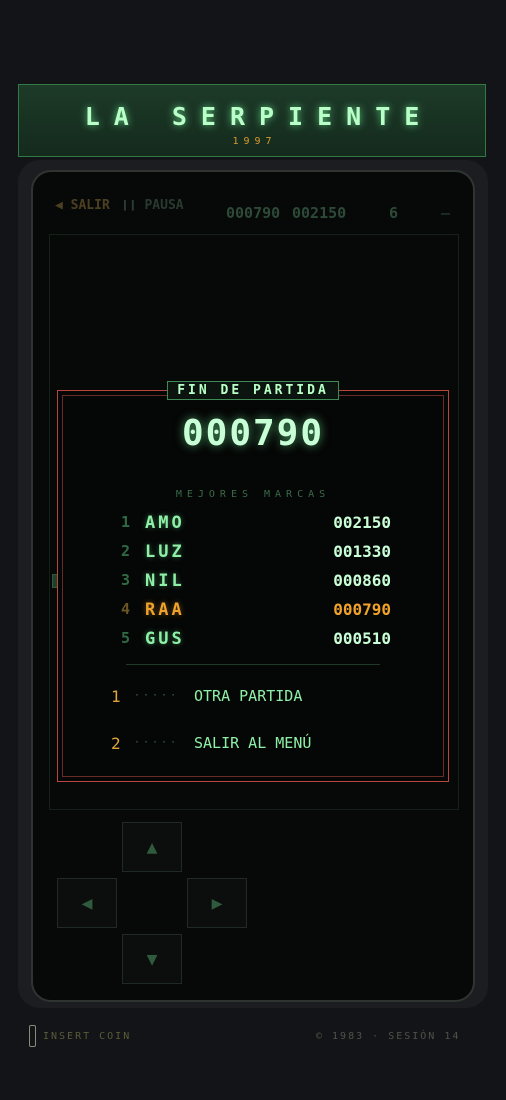 The width and height of the screenshot is (506, 1100). What do you see at coordinates (362, 609) in the screenshot?
I see `highscore-score: 000790` at bounding box center [362, 609].